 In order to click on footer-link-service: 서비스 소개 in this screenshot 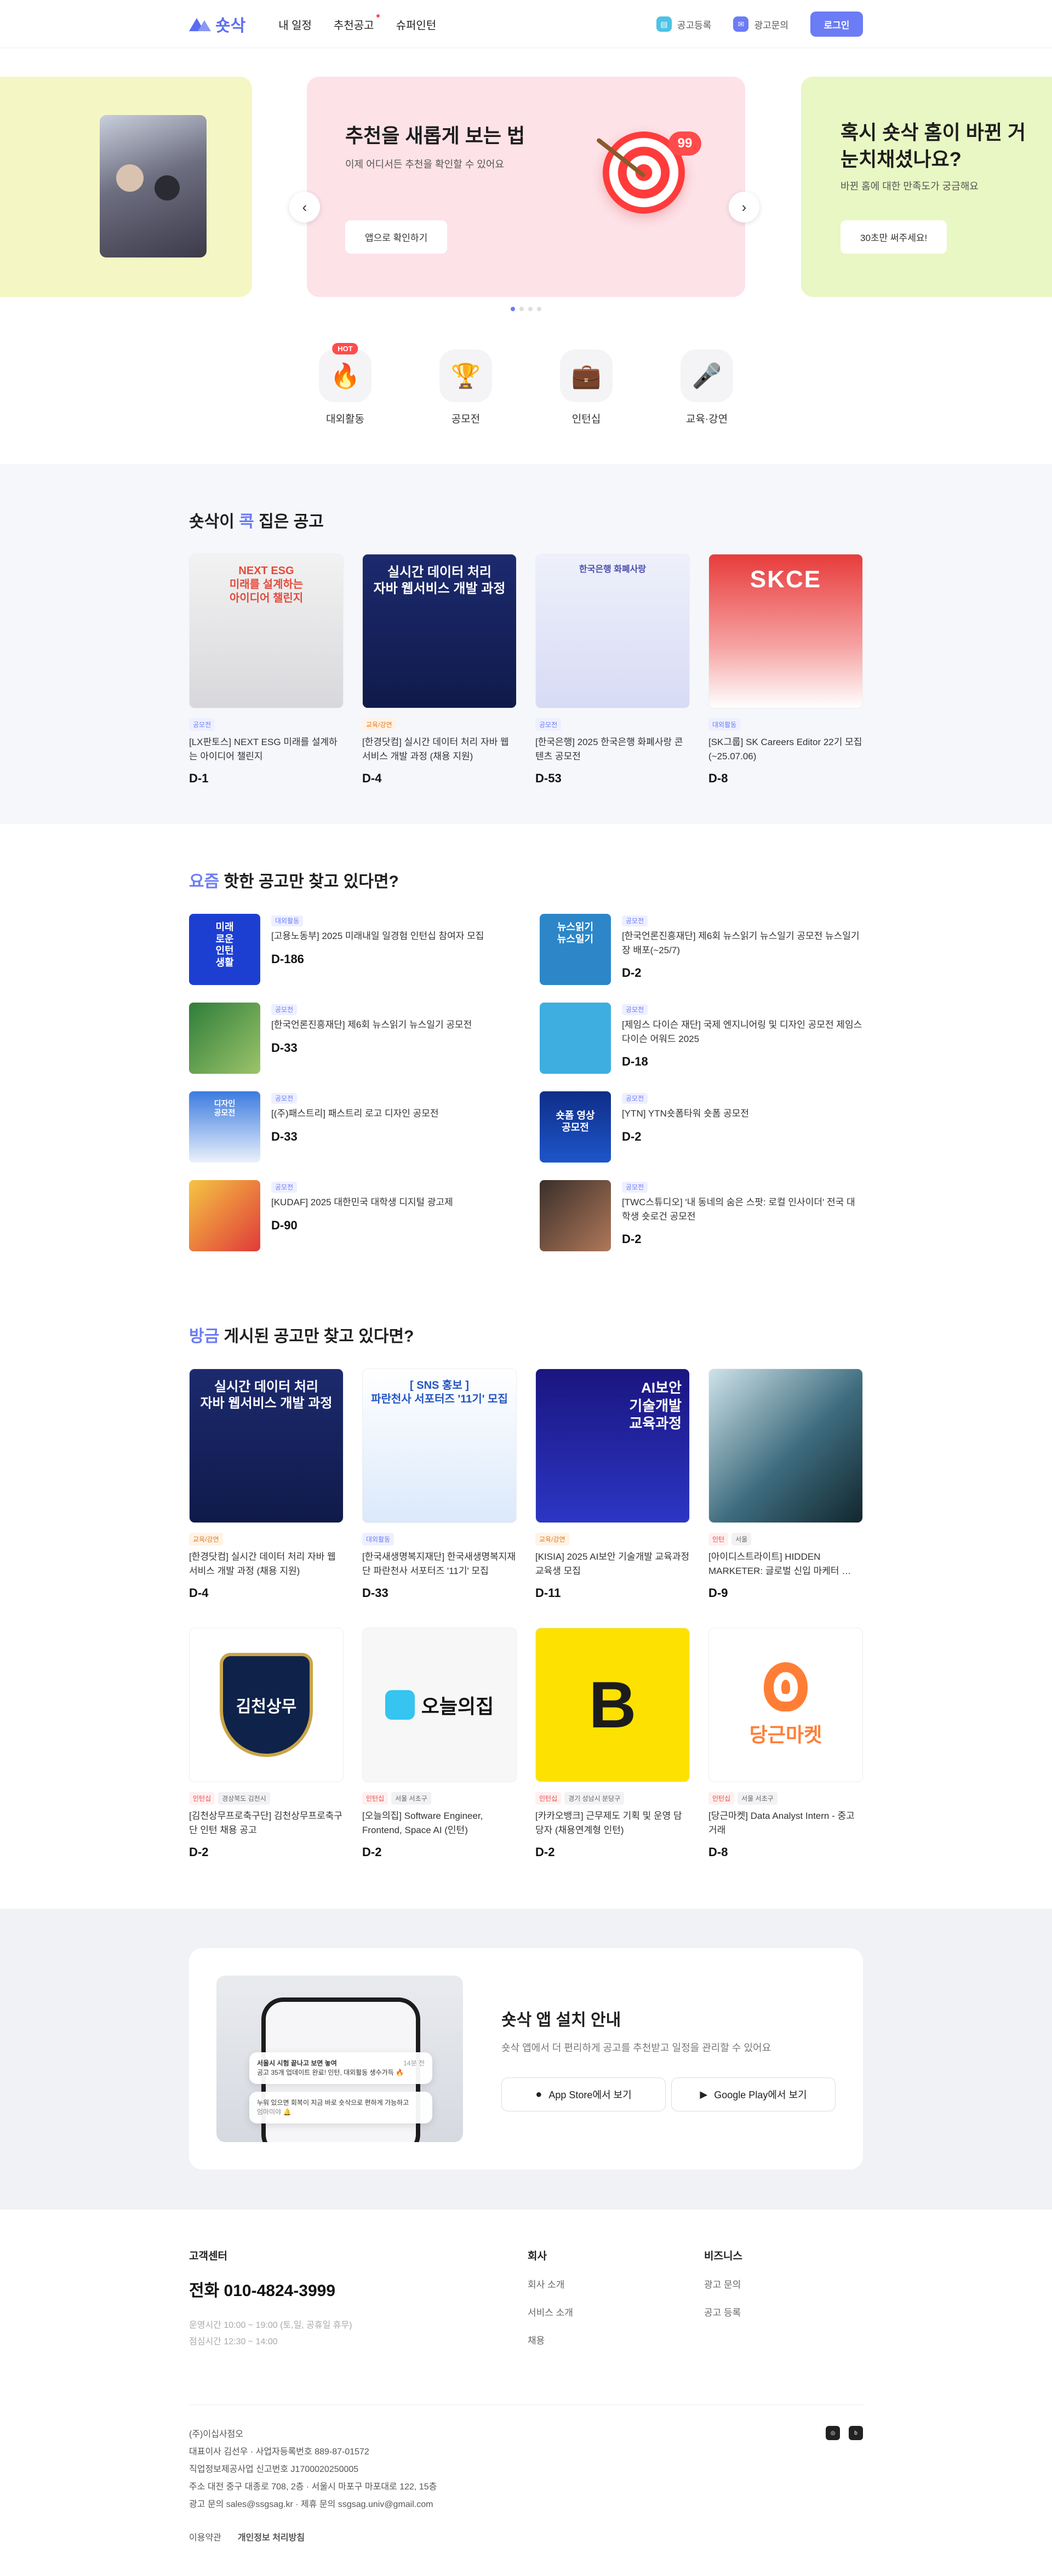, I will do `click(616, 2312)`.